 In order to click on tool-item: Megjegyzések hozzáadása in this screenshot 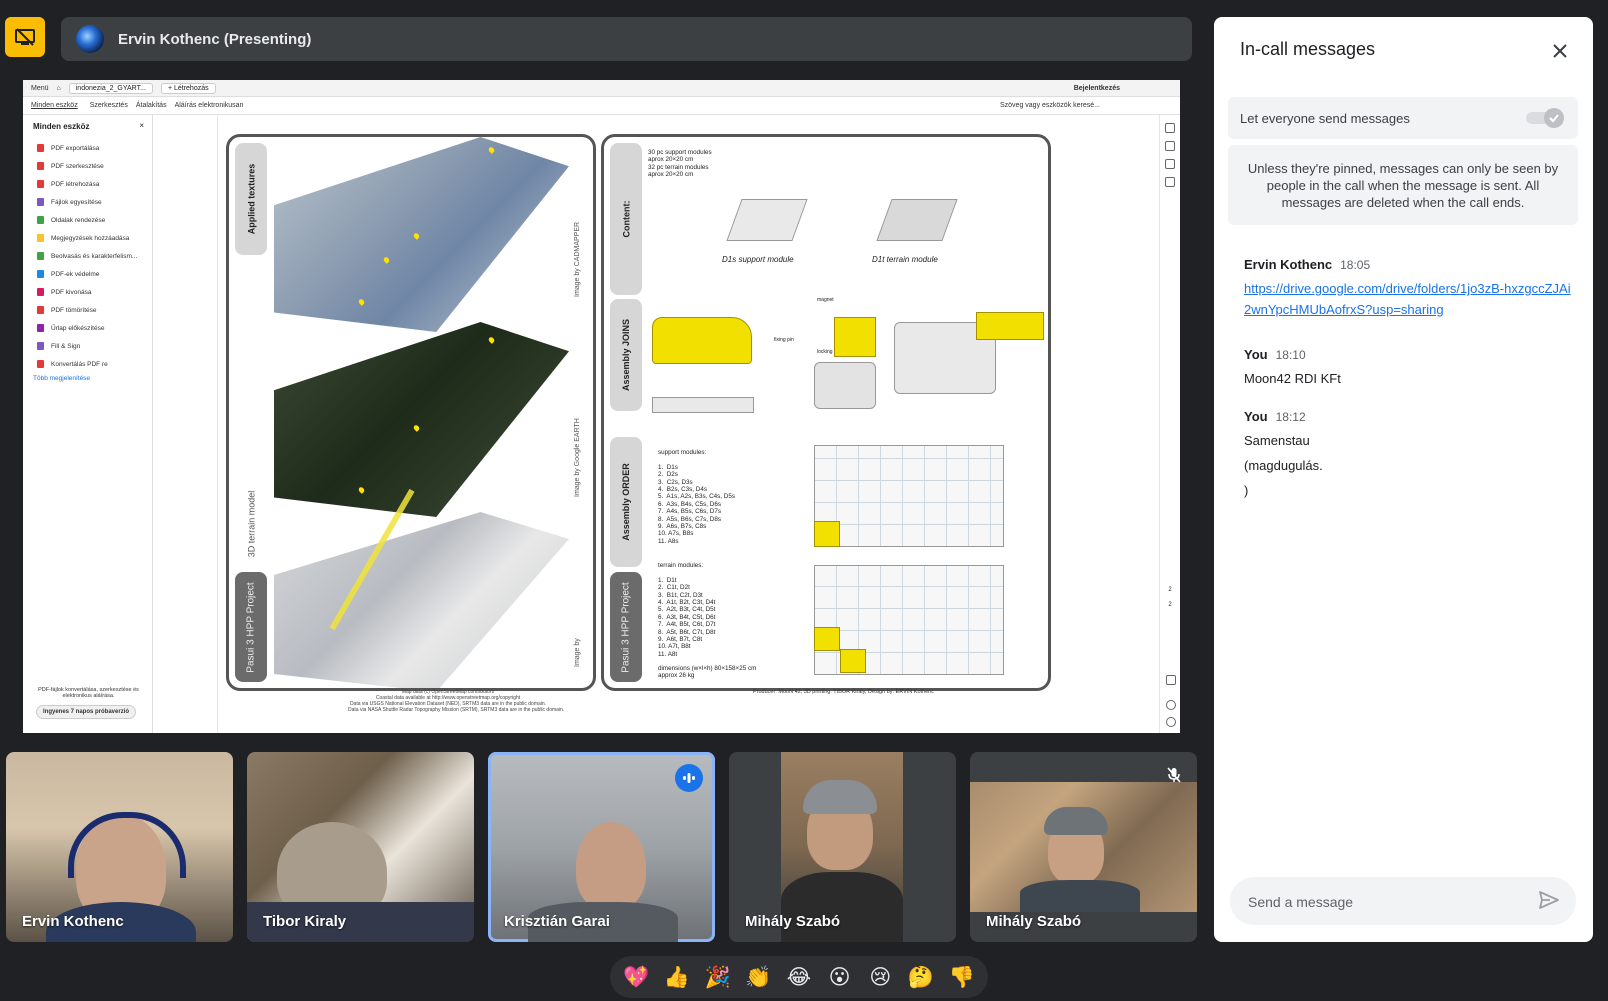, I will do `click(94, 238)`.